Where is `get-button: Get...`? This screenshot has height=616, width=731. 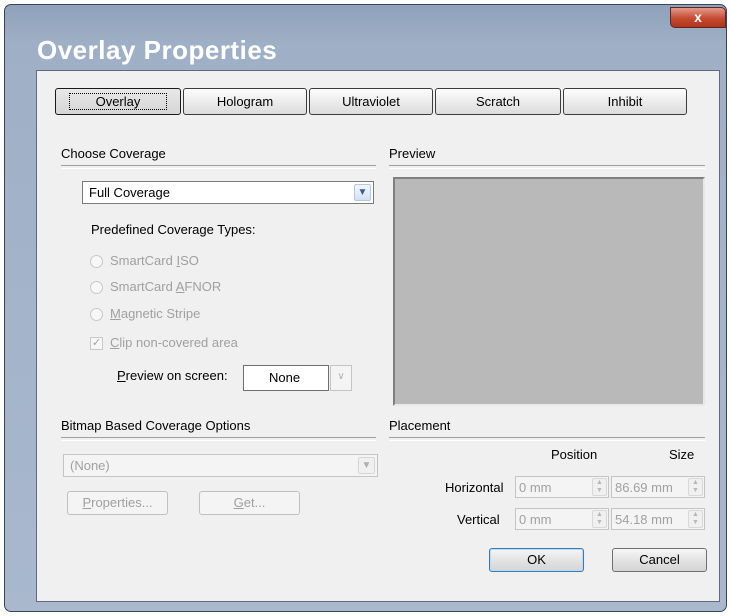 get-button: Get... is located at coordinates (249, 503).